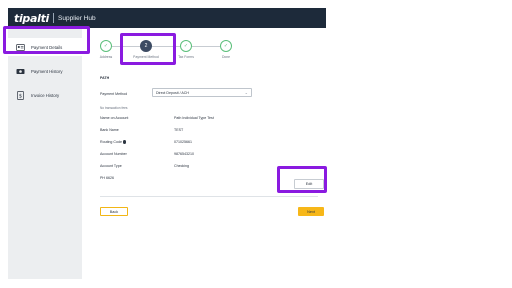 The image size is (512, 288). Describe the element at coordinates (106, 46) in the screenshot. I see `step-address-icon: ✓` at that location.